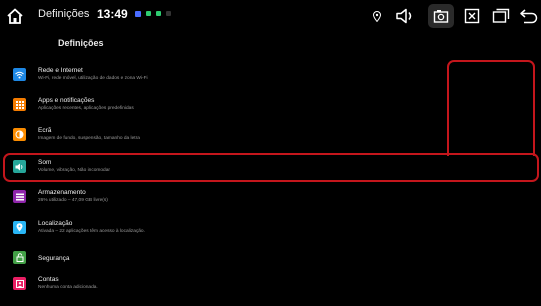  Describe the element at coordinates (15, 16) in the screenshot. I see `home-icon` at that location.